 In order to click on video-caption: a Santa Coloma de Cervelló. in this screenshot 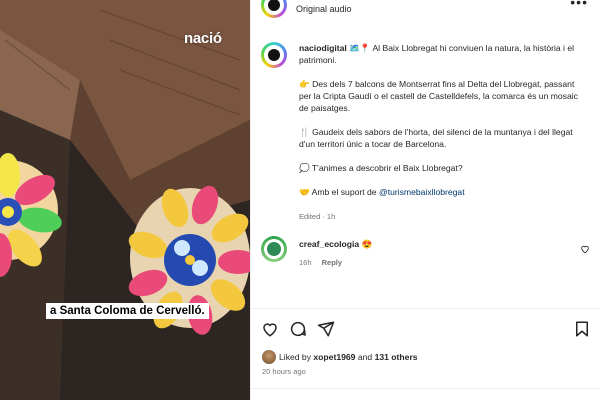, I will do `click(127, 311)`.